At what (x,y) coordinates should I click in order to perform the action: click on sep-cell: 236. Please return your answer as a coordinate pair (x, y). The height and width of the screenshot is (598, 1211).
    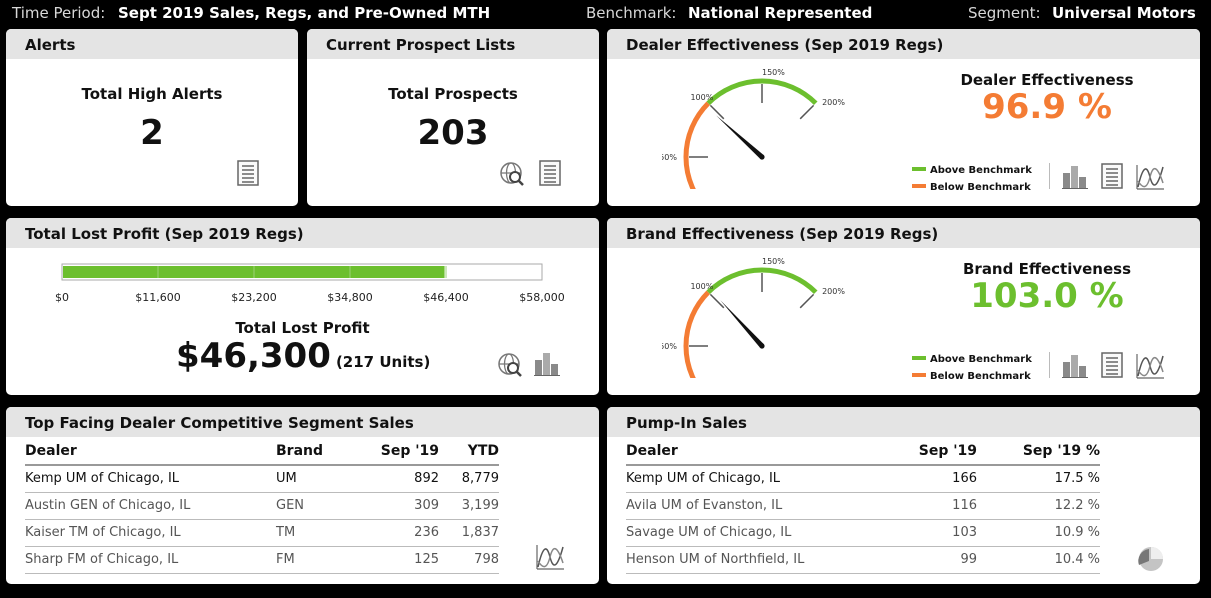
    Looking at the image, I should click on (392, 533).